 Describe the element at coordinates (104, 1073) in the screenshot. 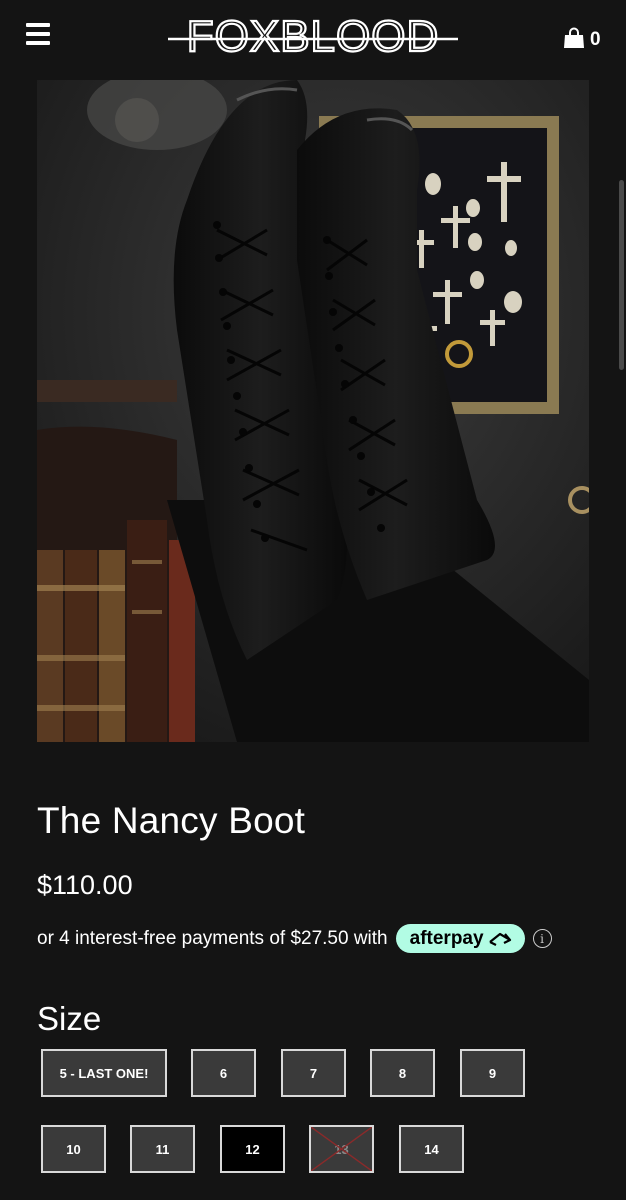

I see `size-option-5: 5 - LAST ONE!` at that location.